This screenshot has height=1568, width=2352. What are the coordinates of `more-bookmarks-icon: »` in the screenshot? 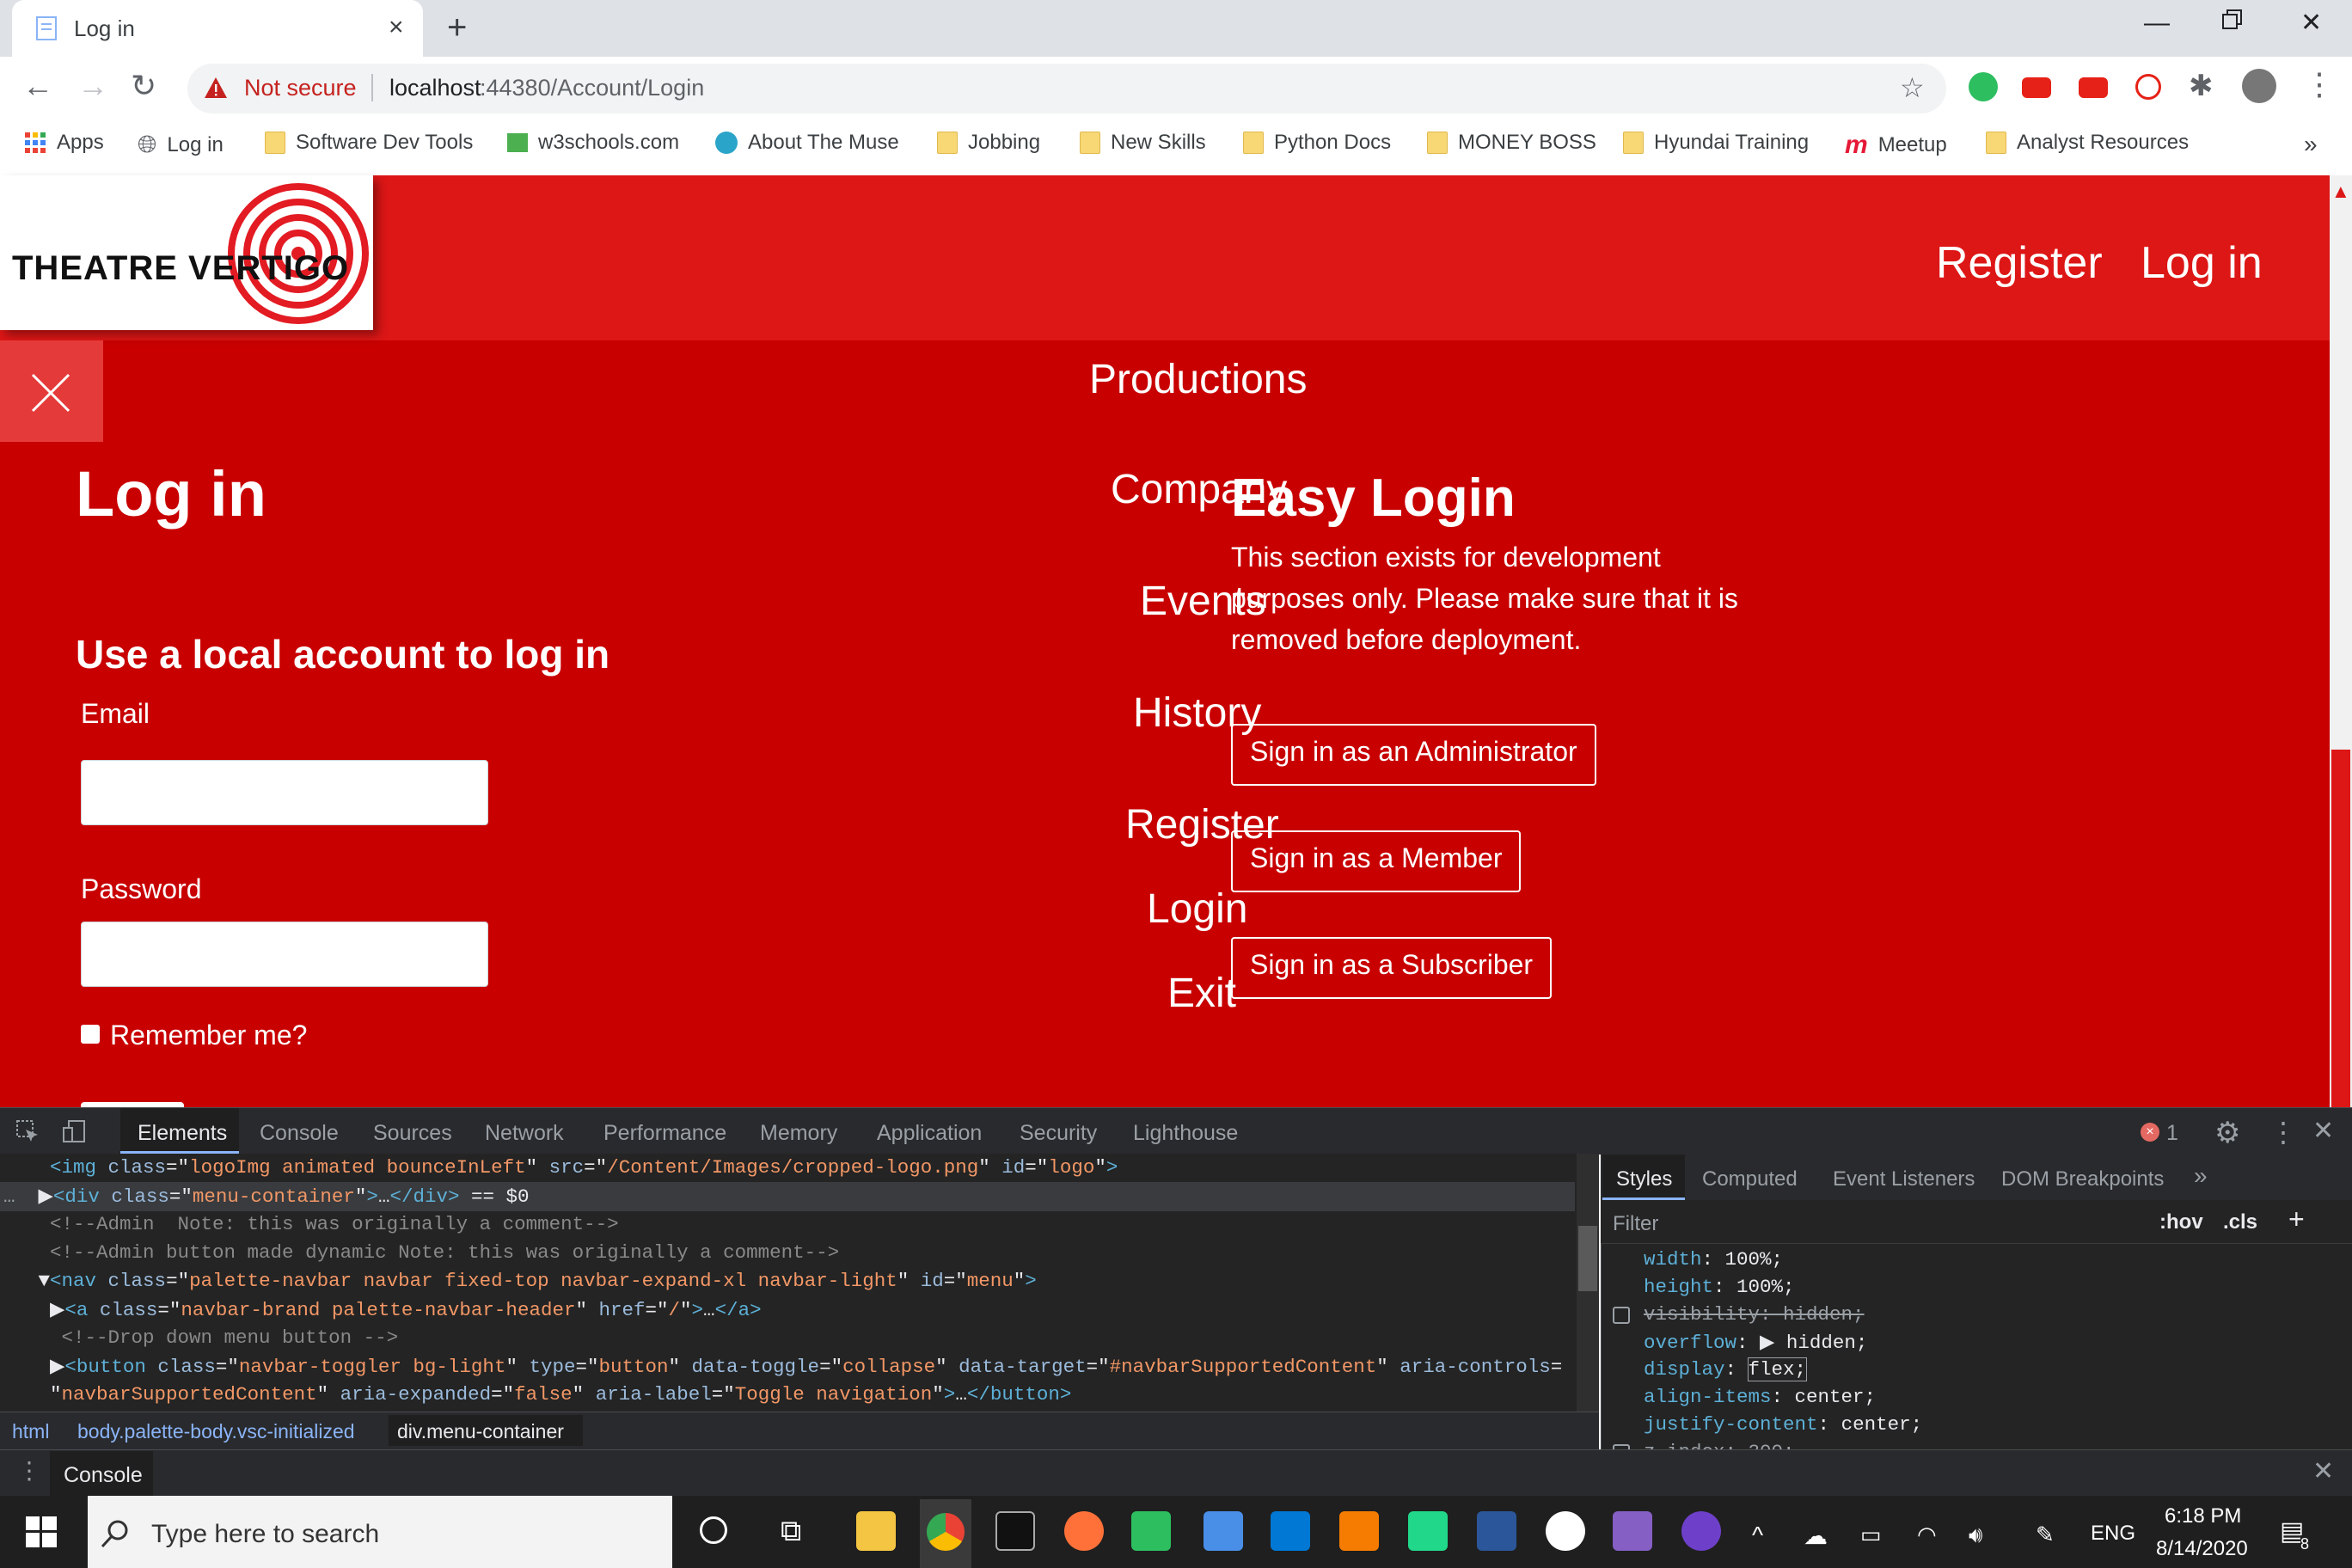 It's located at (2311, 144).